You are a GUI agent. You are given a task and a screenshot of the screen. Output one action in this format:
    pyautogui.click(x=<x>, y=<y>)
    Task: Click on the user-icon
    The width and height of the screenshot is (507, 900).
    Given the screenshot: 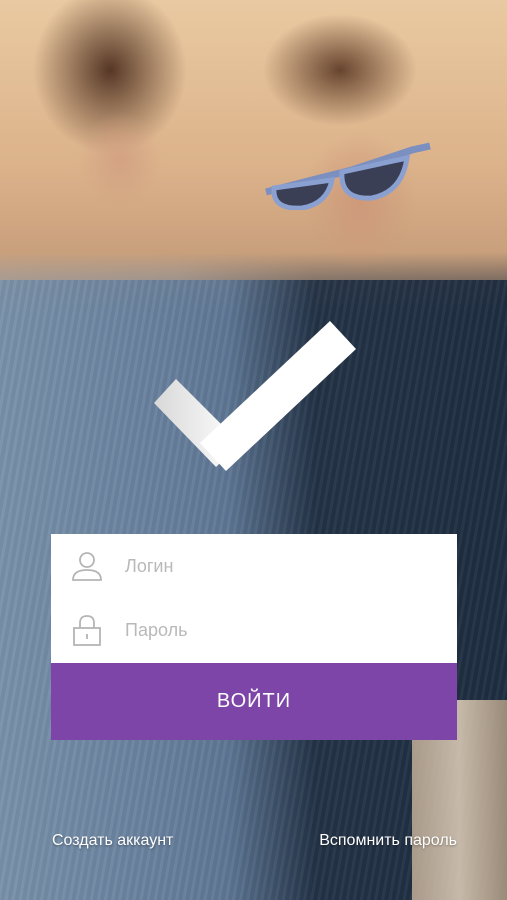 What is the action you would take?
    pyautogui.click(x=87, y=566)
    